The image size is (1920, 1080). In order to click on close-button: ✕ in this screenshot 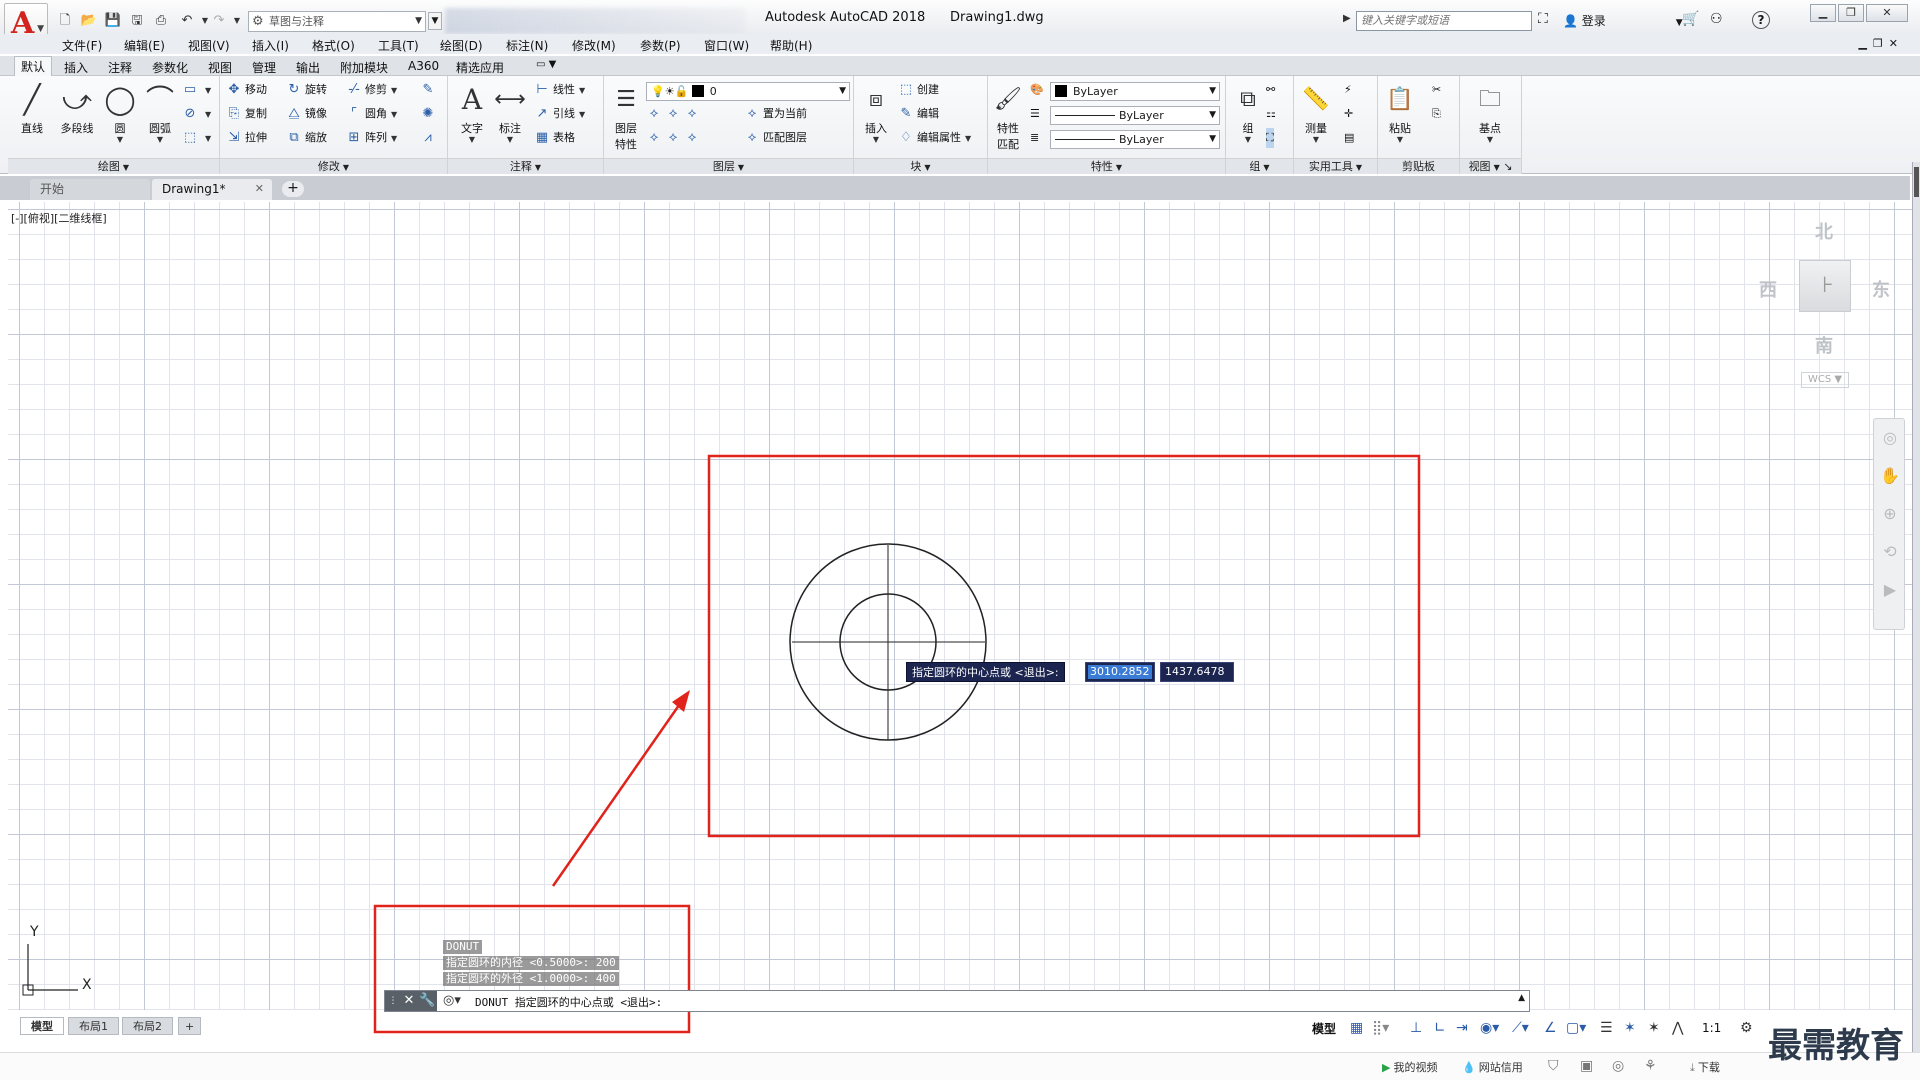, I will do `click(1887, 13)`.